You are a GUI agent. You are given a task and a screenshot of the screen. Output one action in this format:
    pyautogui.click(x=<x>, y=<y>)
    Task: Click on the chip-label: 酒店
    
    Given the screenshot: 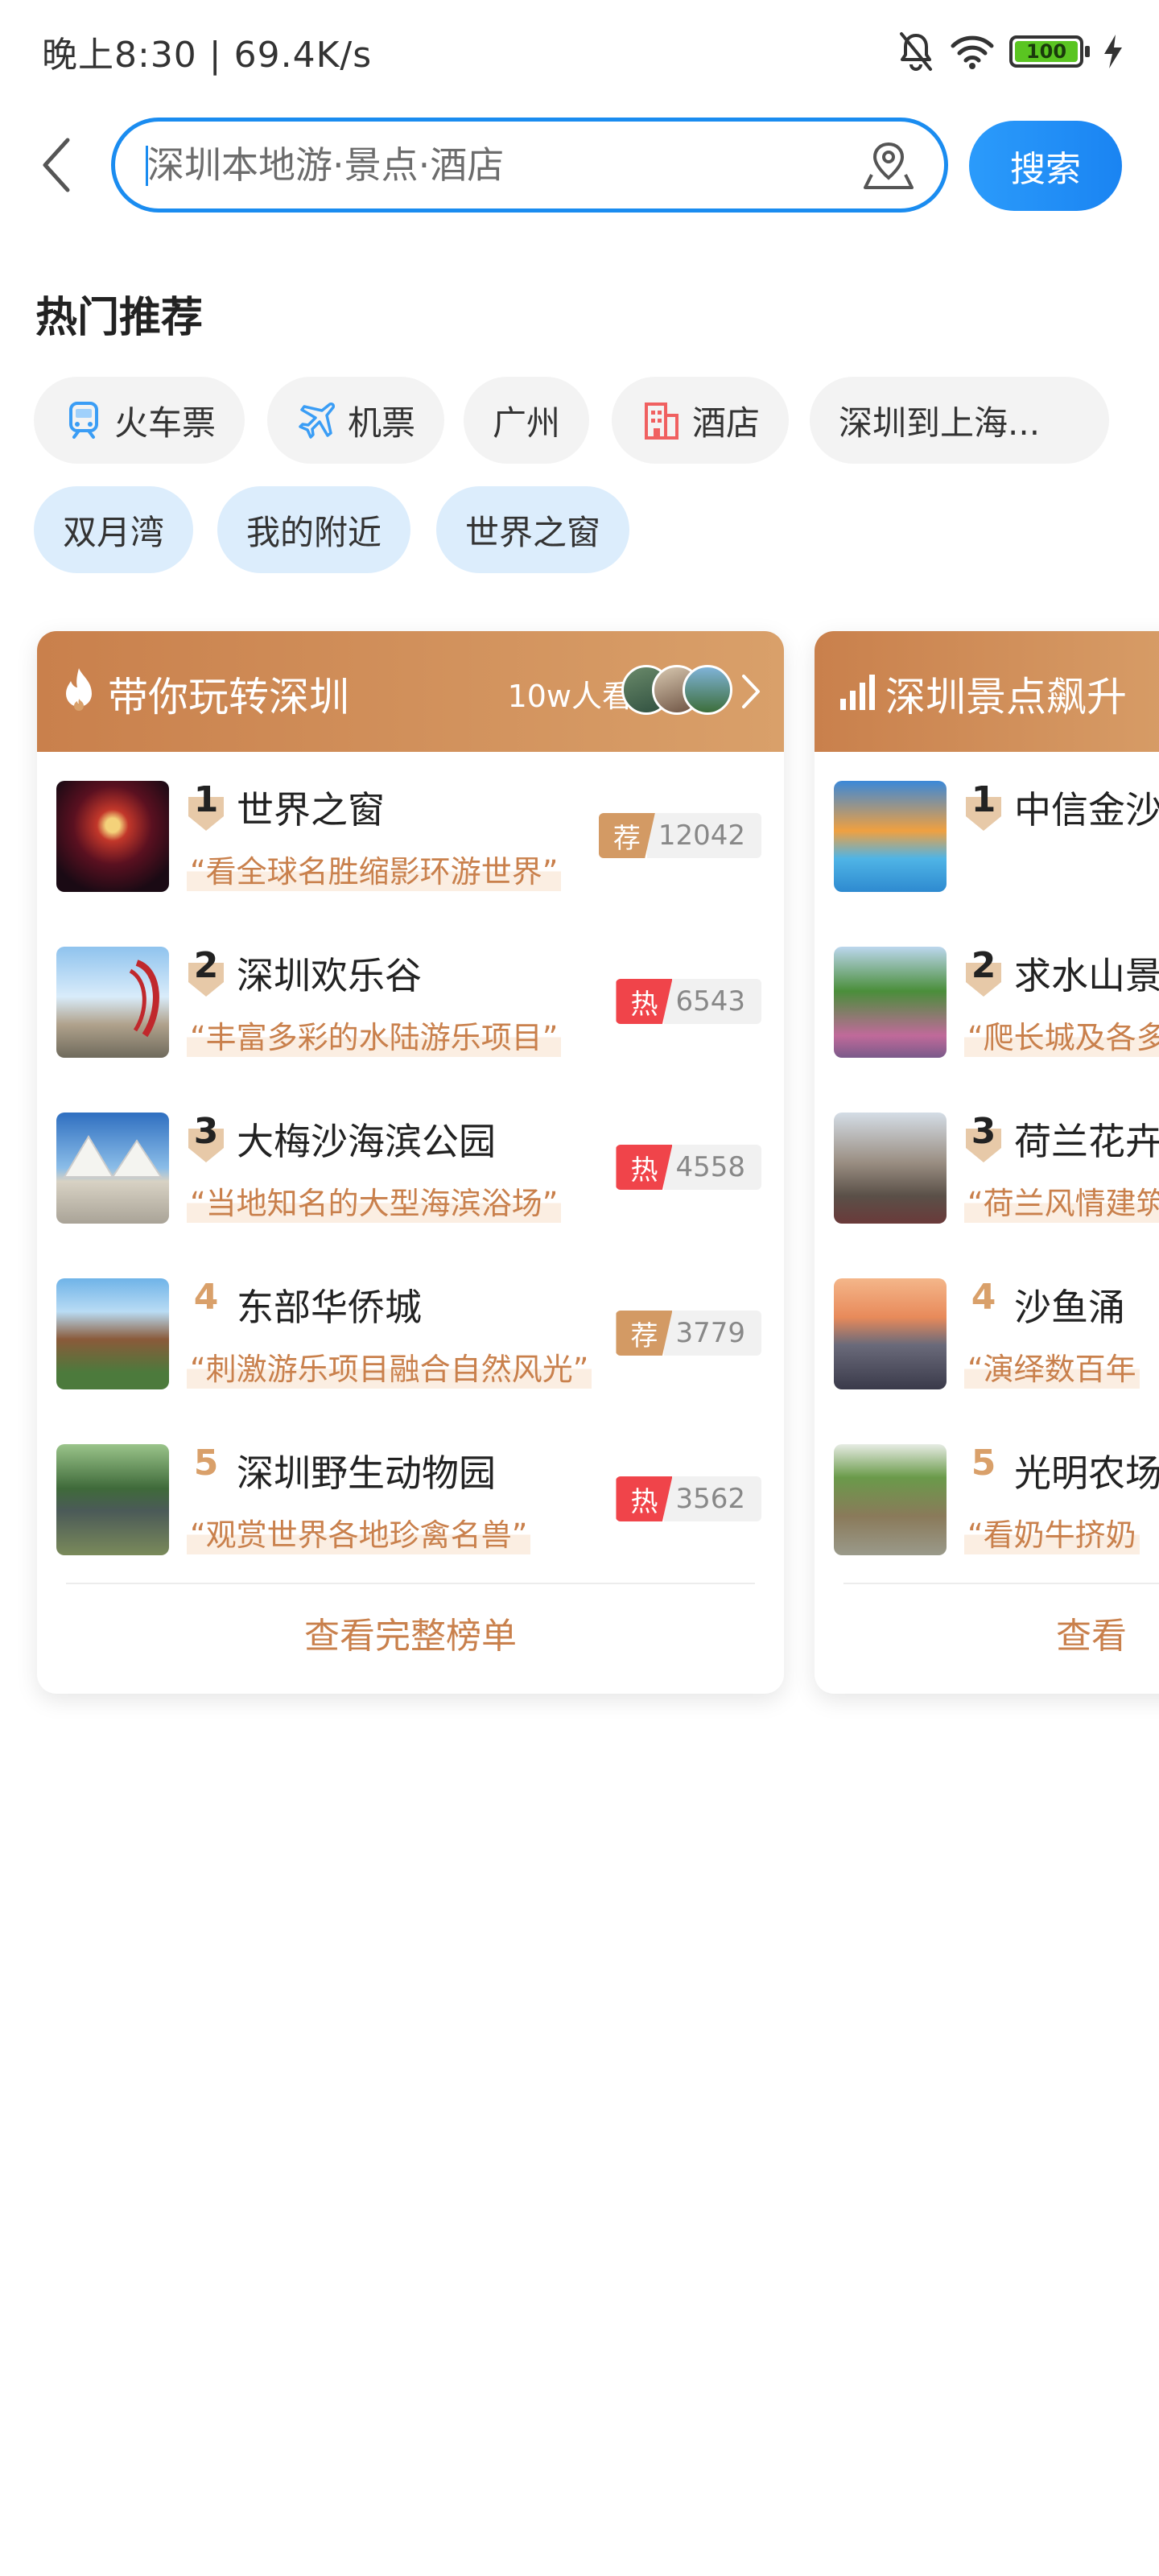 What is the action you would take?
    pyautogui.click(x=726, y=422)
    